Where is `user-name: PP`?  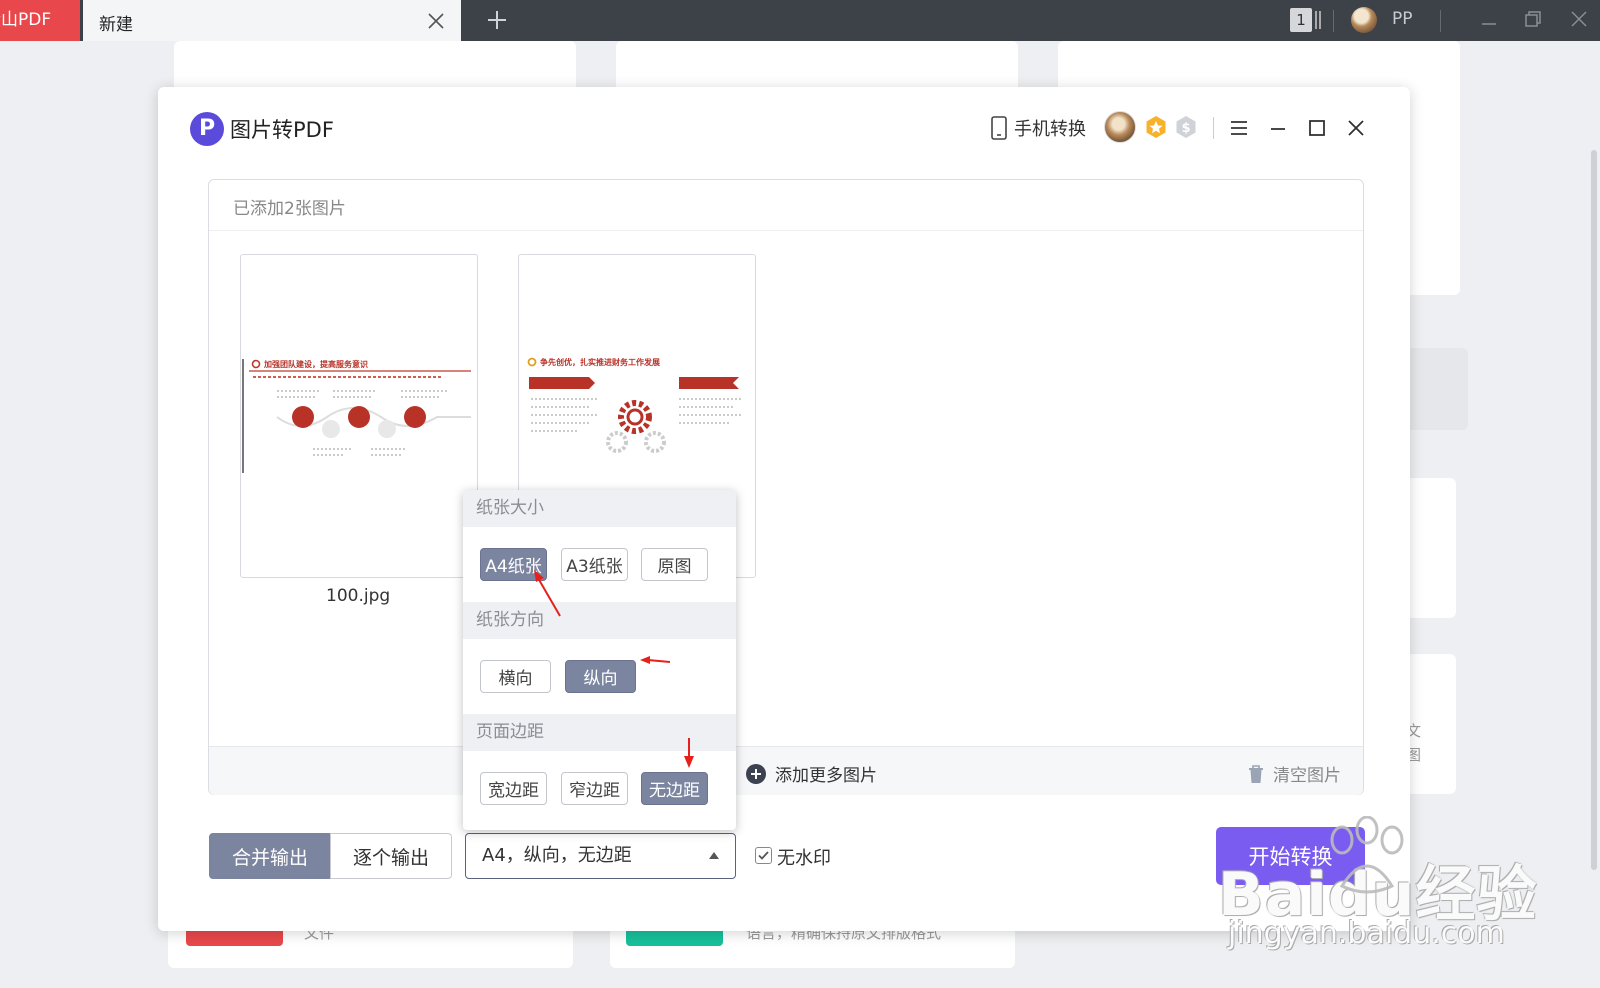
user-name: PP is located at coordinates (1402, 19).